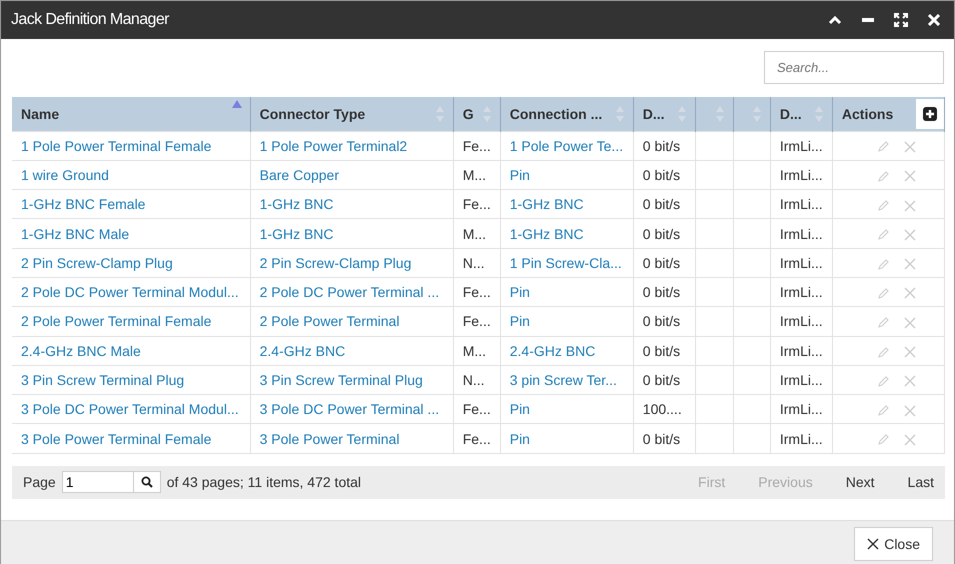 This screenshot has height=564, width=955. What do you see at coordinates (921, 482) in the screenshot?
I see `pager-button: Last` at bounding box center [921, 482].